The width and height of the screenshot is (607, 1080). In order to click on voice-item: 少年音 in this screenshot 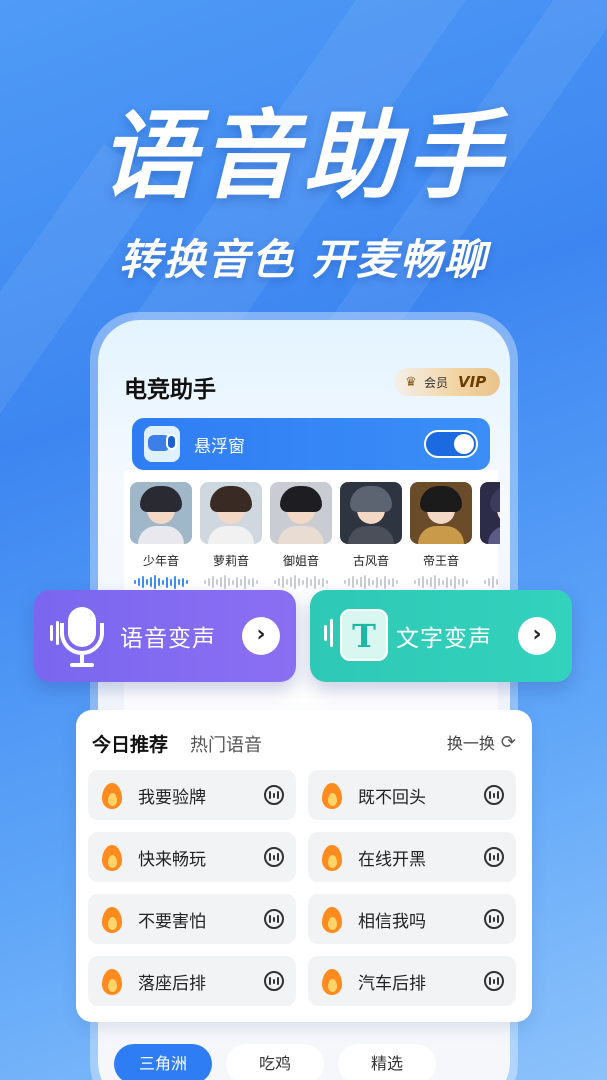, I will do `click(161, 535)`.